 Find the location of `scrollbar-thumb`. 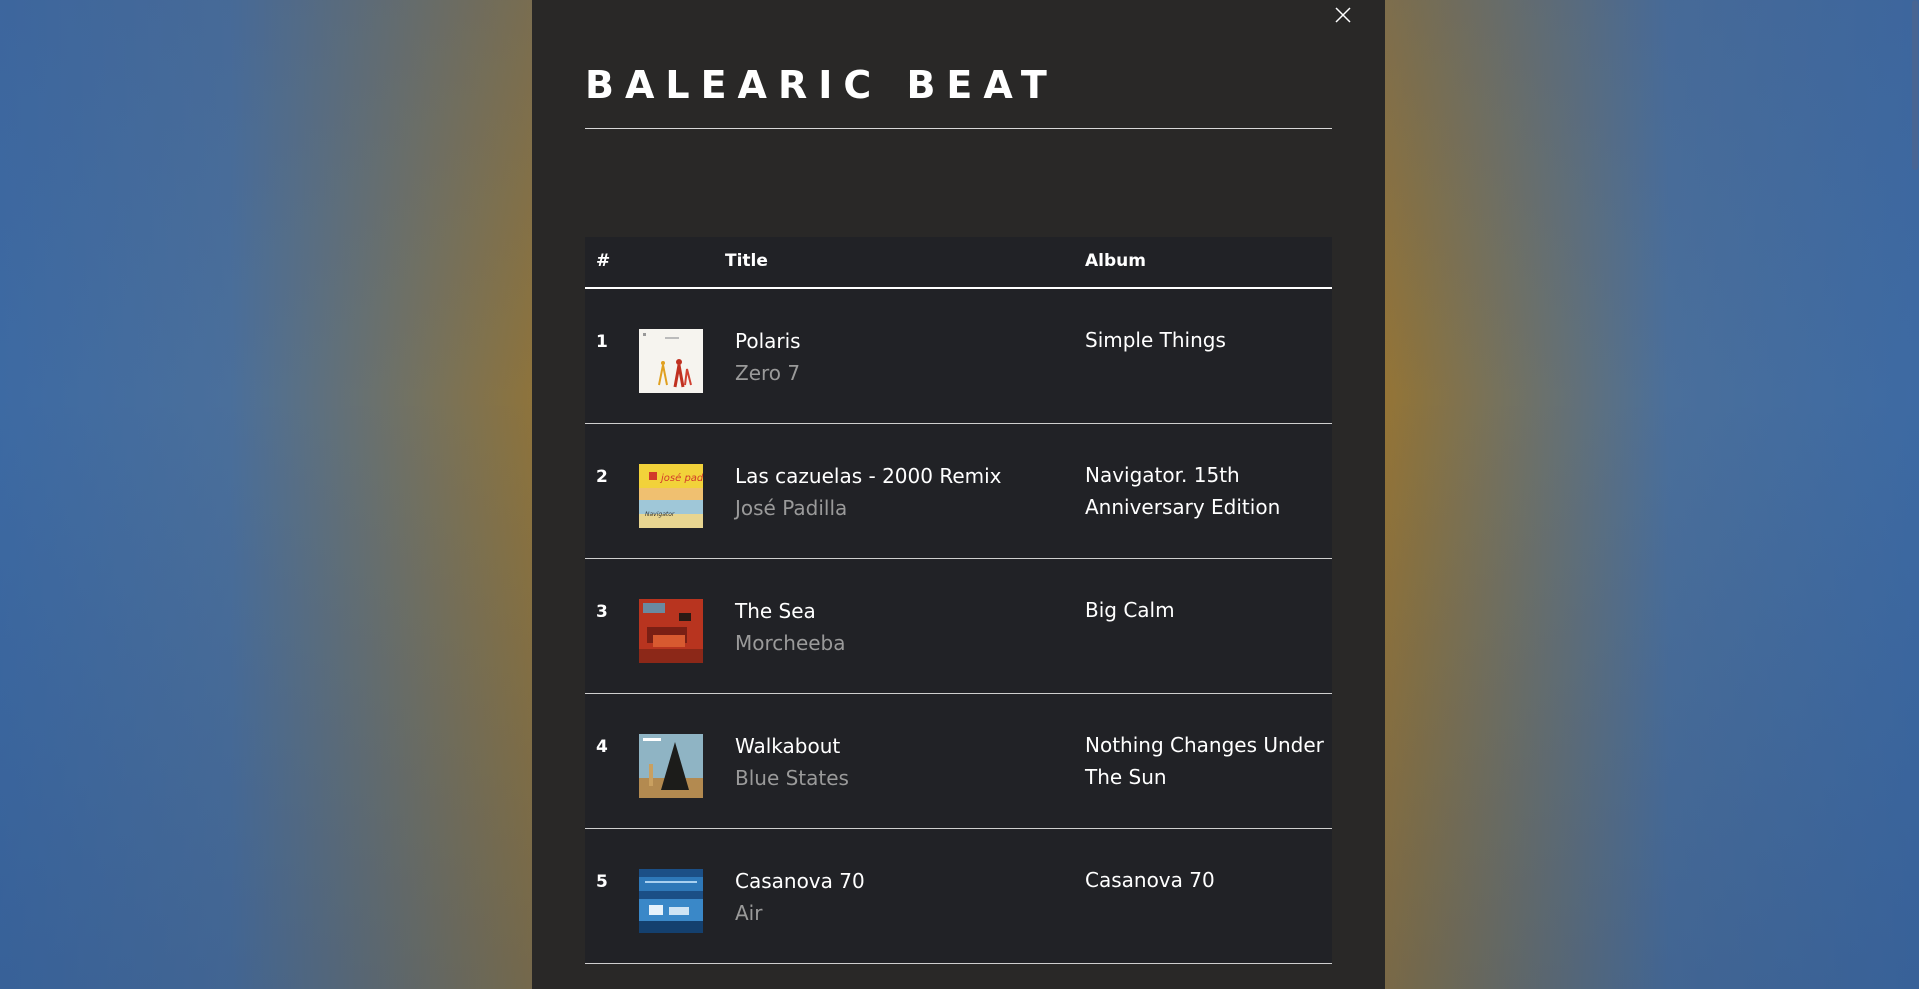

scrollbar-thumb is located at coordinates (1915, 85).